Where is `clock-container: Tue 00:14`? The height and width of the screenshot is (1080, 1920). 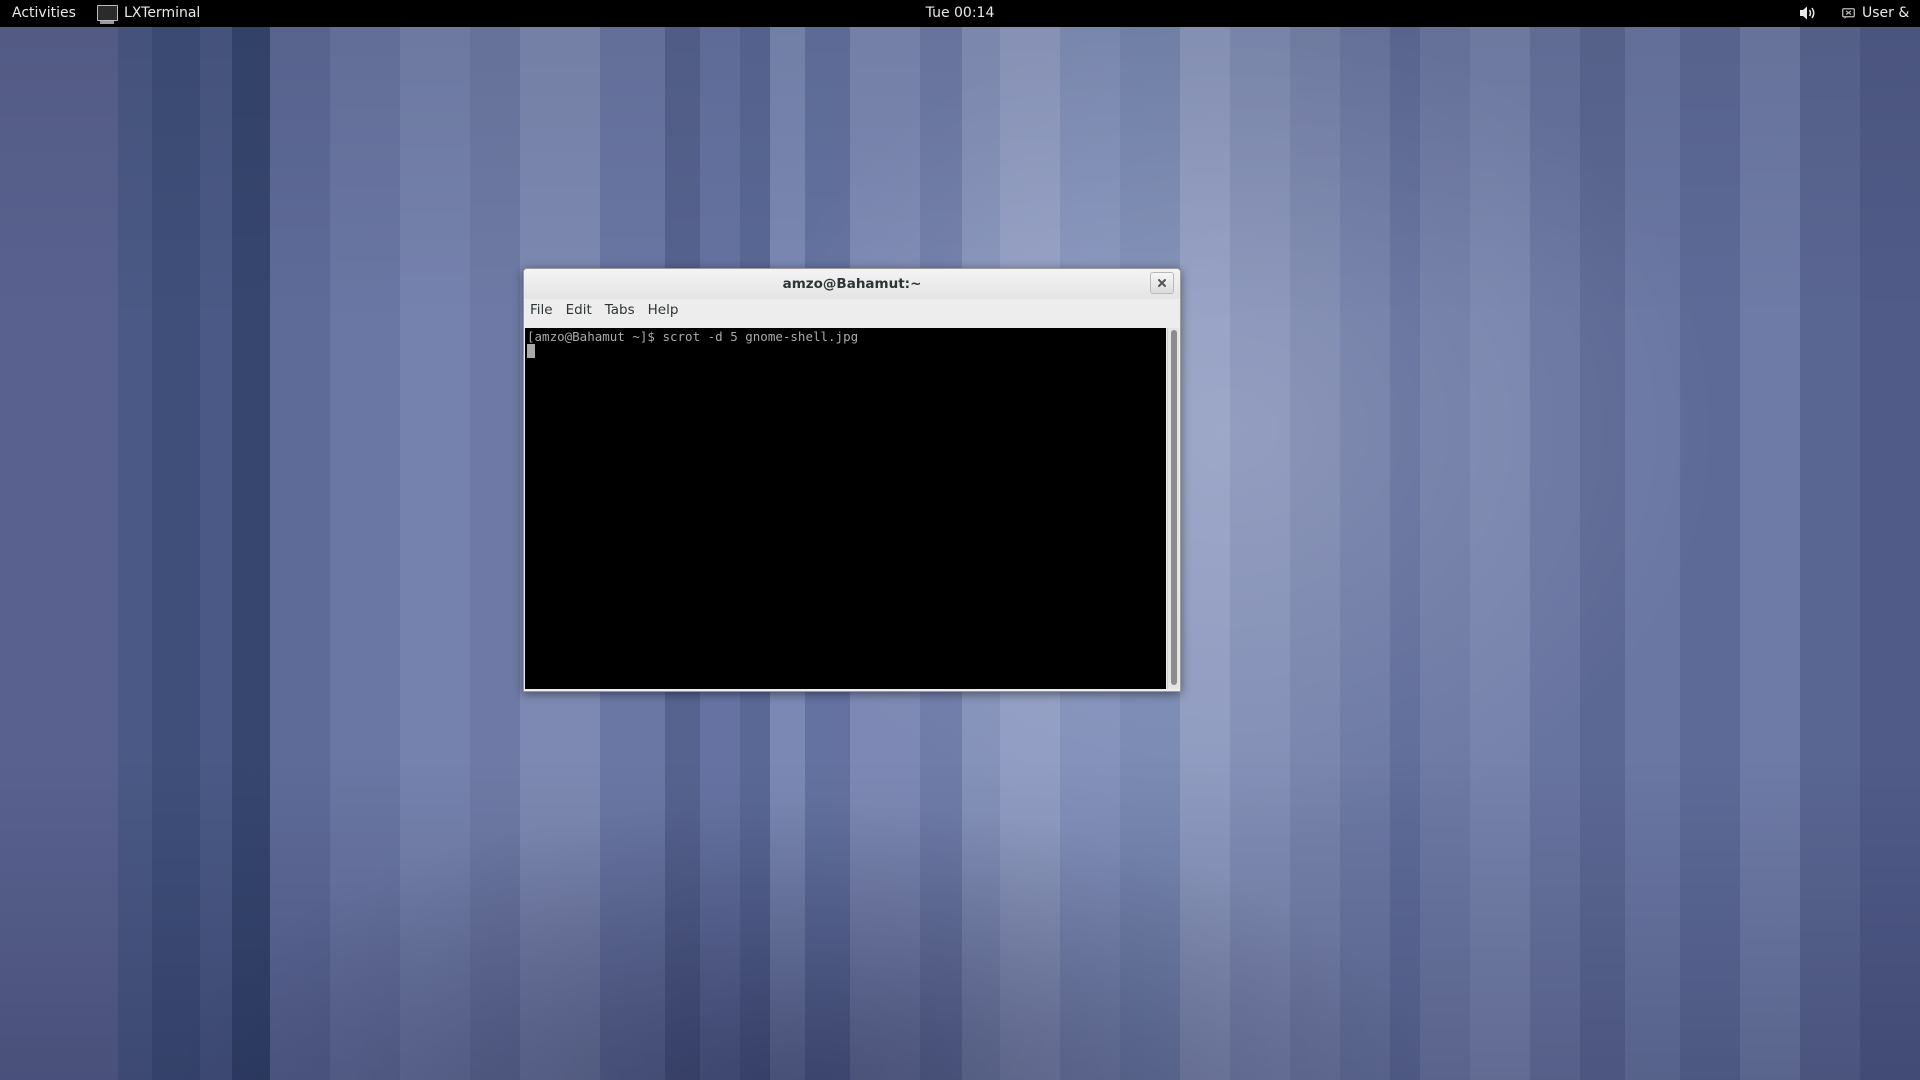
clock-container: Tue 00:14 is located at coordinates (960, 13).